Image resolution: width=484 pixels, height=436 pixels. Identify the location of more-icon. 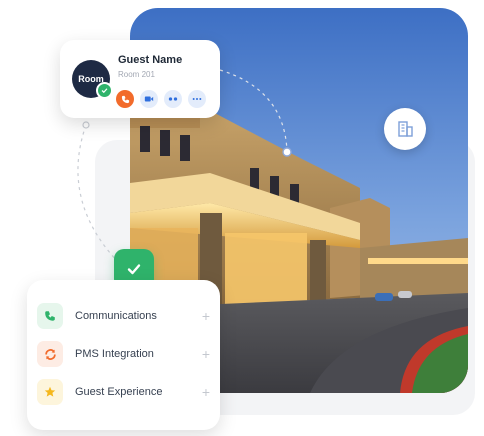
(197, 99).